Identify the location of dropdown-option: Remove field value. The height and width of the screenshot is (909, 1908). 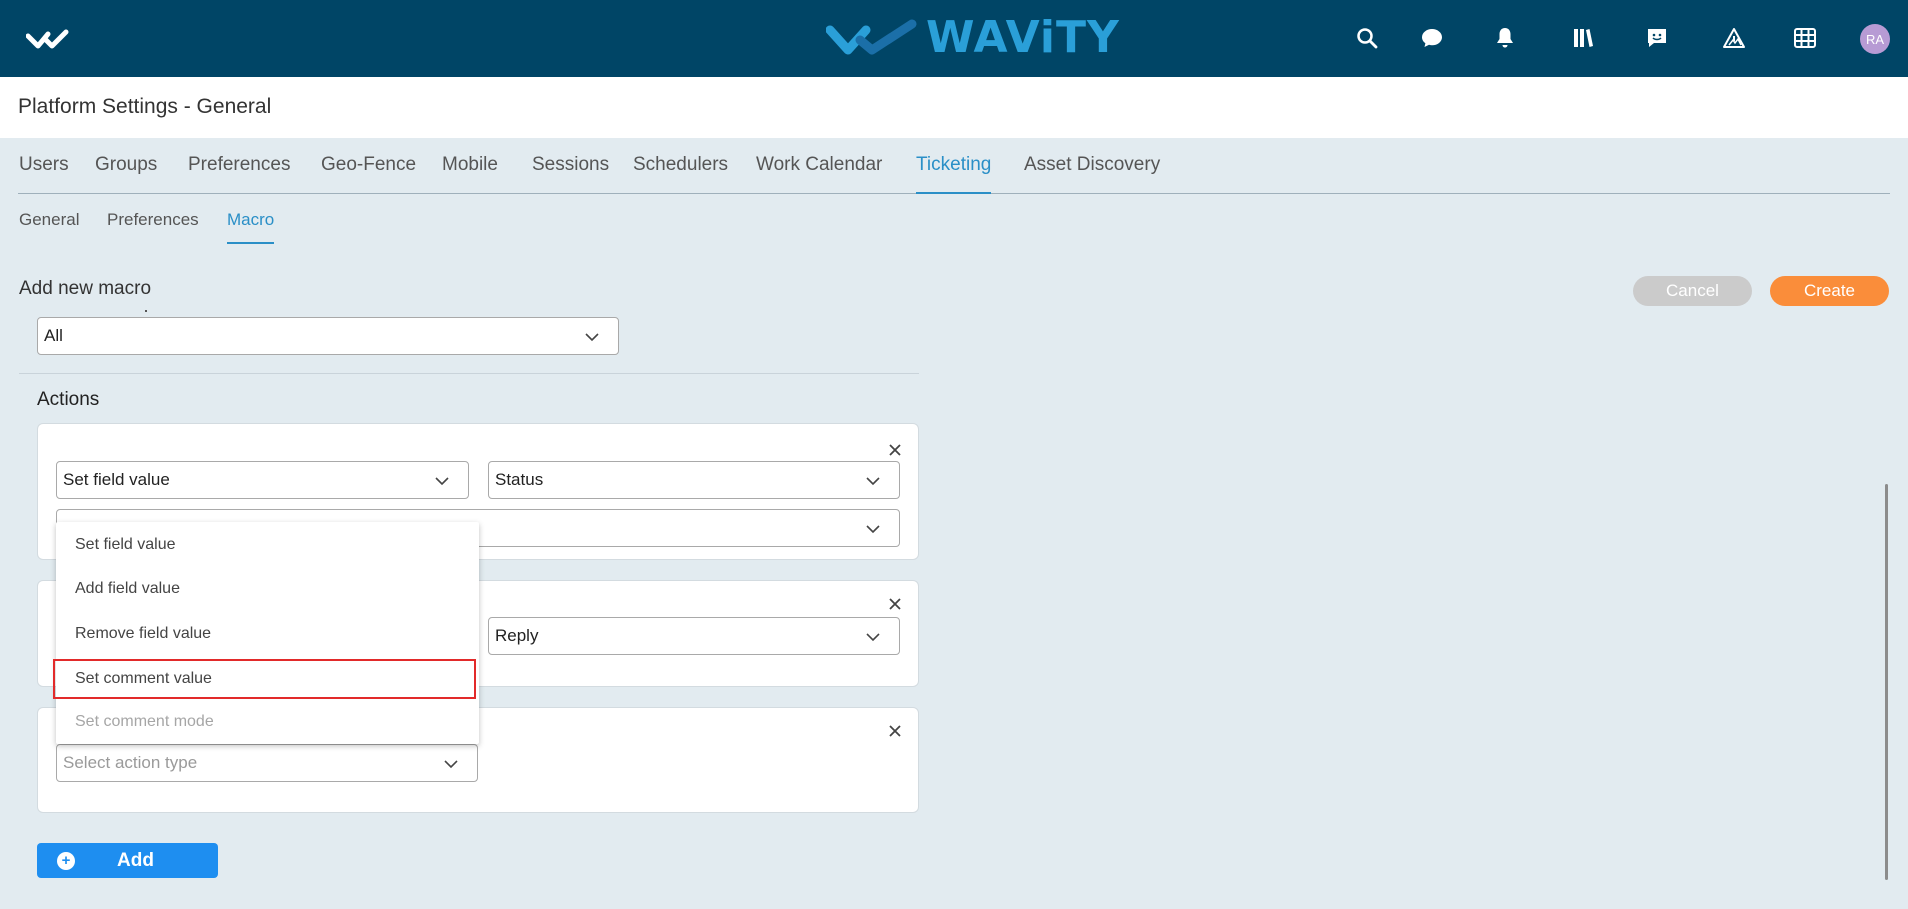
(267, 634).